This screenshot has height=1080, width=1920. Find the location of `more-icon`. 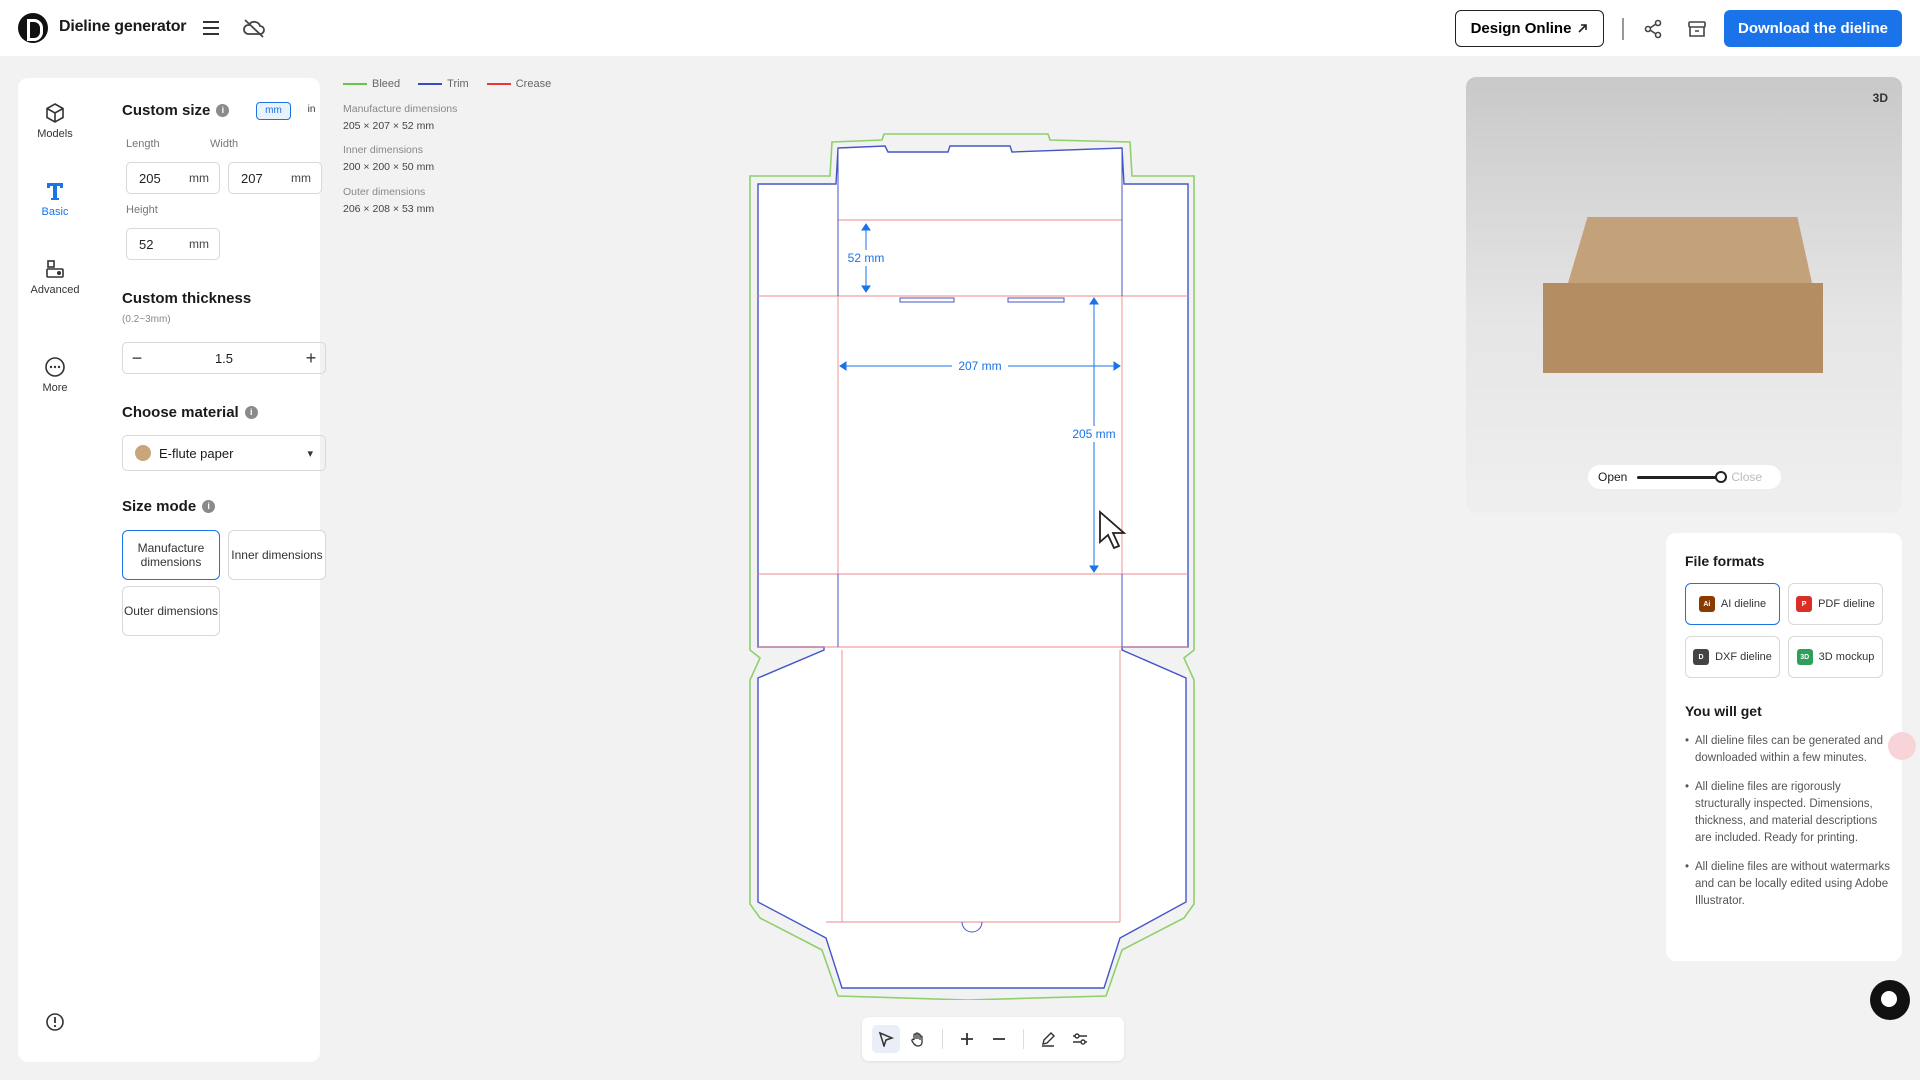

more-icon is located at coordinates (55, 367).